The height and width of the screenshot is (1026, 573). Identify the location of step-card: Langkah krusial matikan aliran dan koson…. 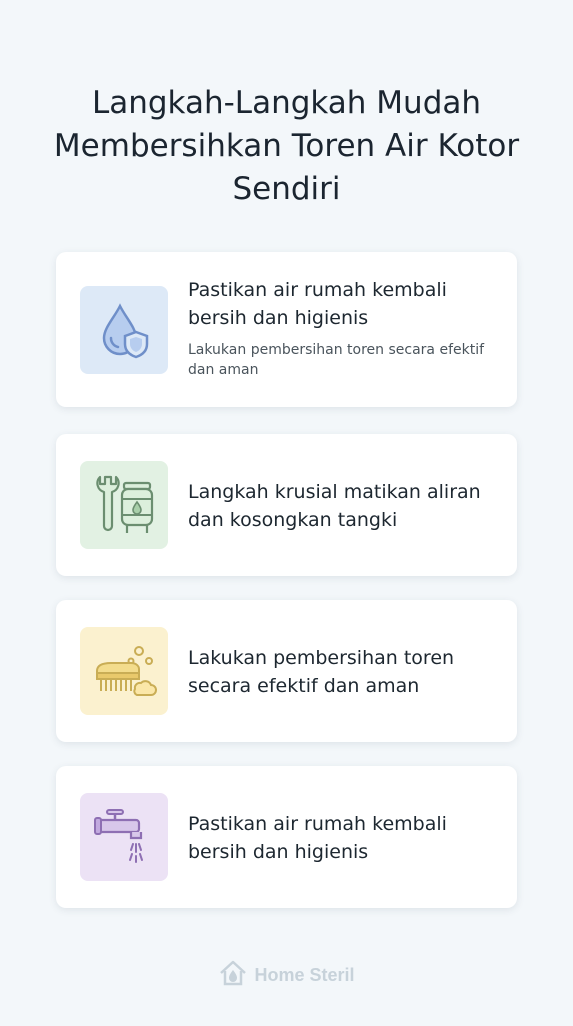
(286, 505).